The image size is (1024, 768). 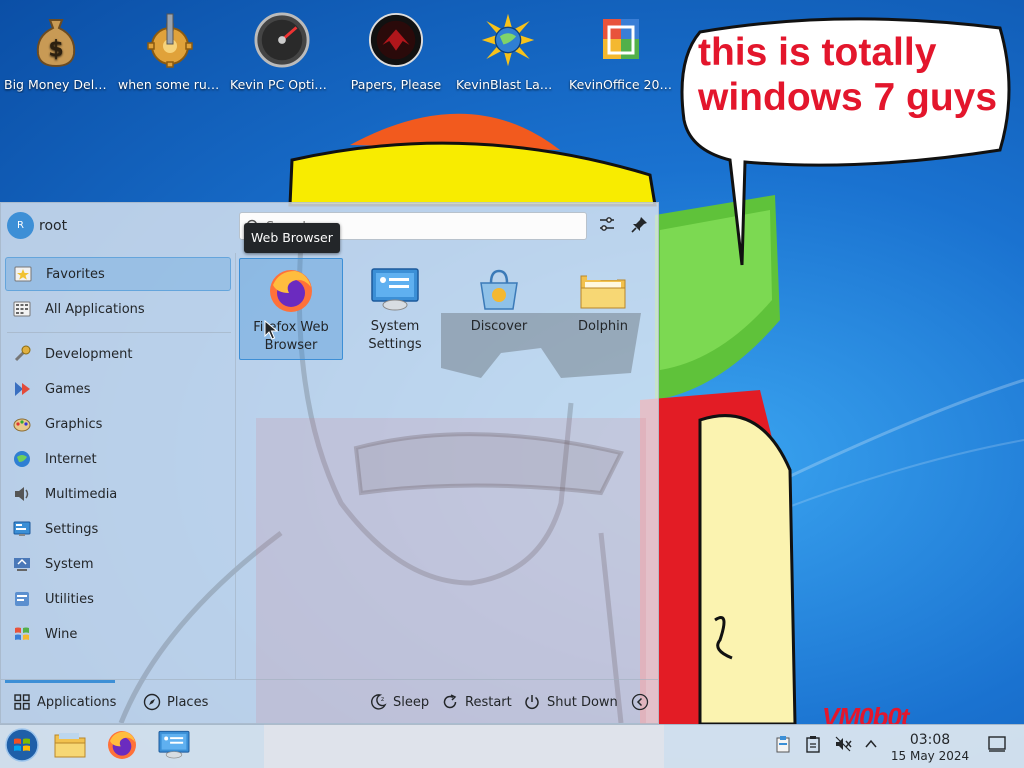 What do you see at coordinates (22, 389) in the screenshot?
I see `games-icon` at bounding box center [22, 389].